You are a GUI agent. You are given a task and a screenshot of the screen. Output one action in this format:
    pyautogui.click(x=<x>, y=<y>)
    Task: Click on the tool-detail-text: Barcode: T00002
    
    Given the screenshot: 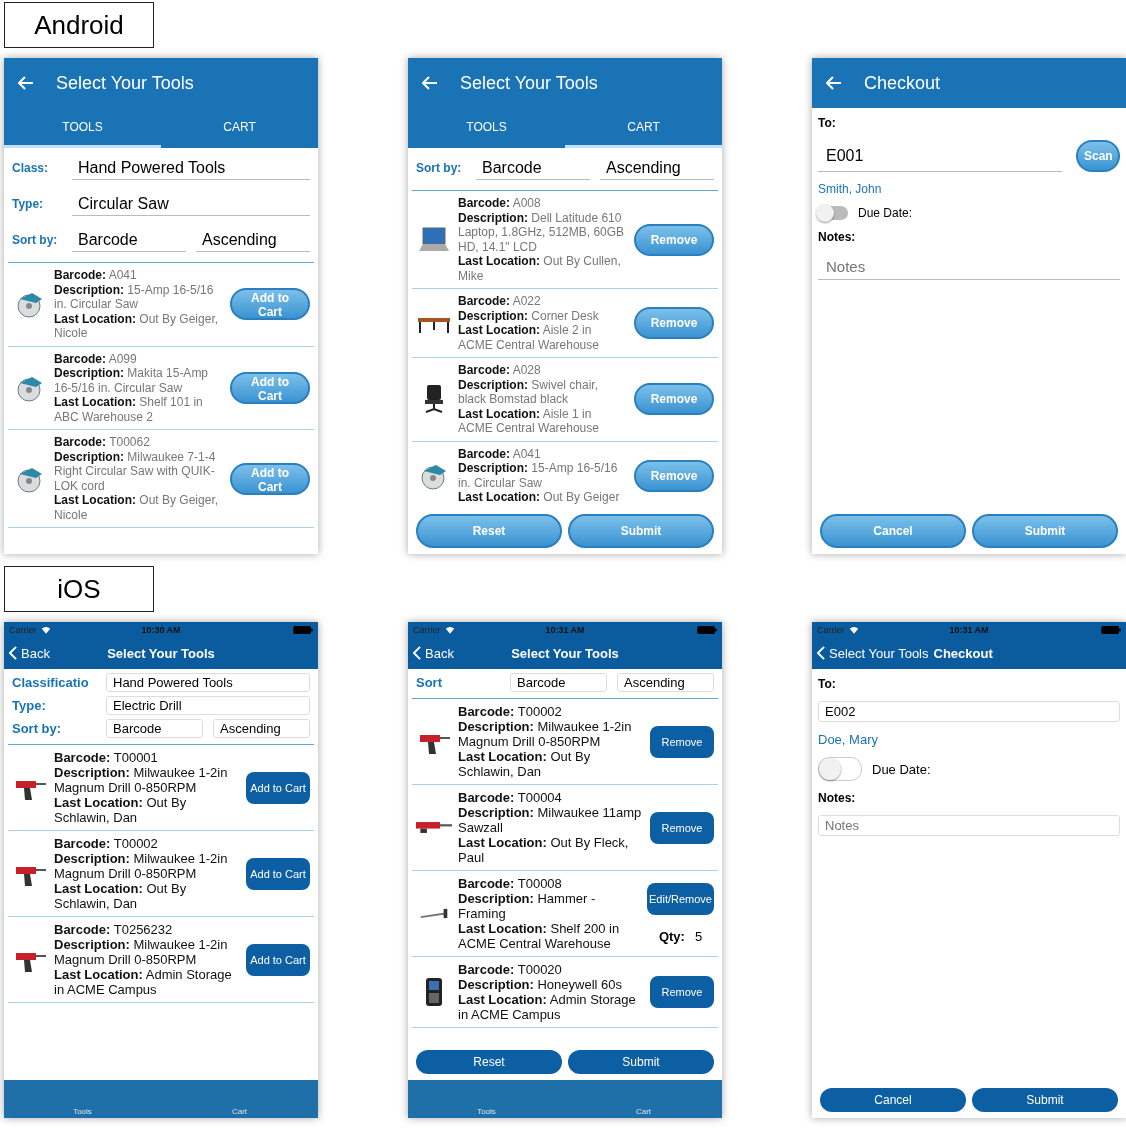 What is the action you would take?
    pyautogui.click(x=510, y=711)
    